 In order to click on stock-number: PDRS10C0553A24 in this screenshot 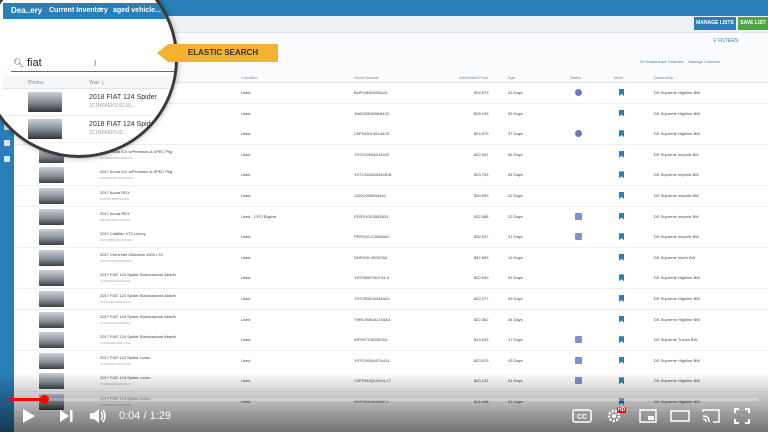, I will do `click(371, 216)`.